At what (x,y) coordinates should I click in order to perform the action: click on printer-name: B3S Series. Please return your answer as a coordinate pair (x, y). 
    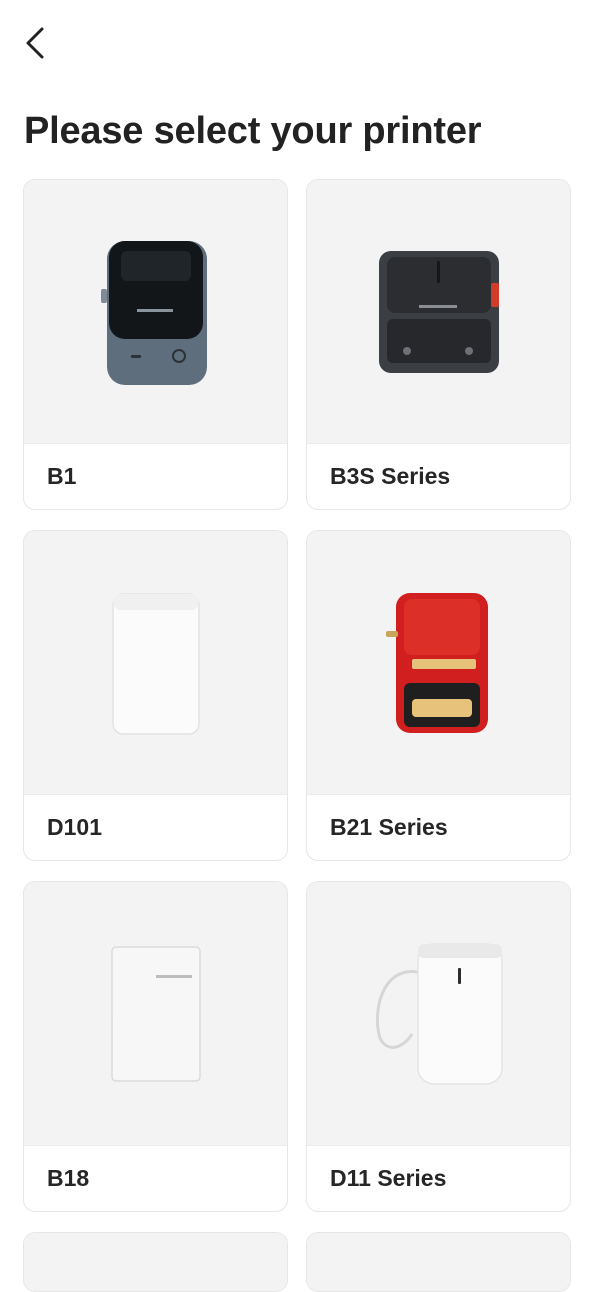
    Looking at the image, I should click on (438, 476).